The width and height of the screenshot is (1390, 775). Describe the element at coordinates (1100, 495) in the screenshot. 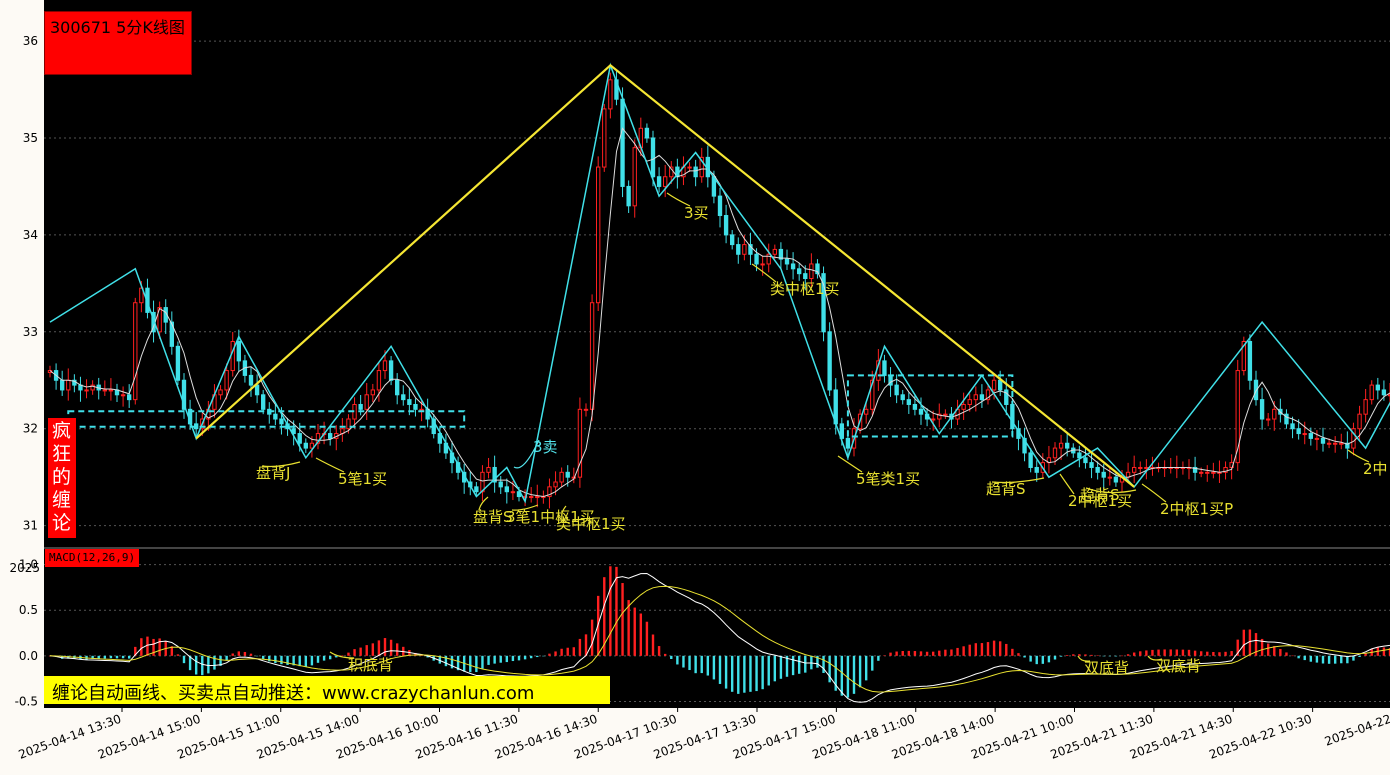

I see `annotation-label: 趋背S` at that location.